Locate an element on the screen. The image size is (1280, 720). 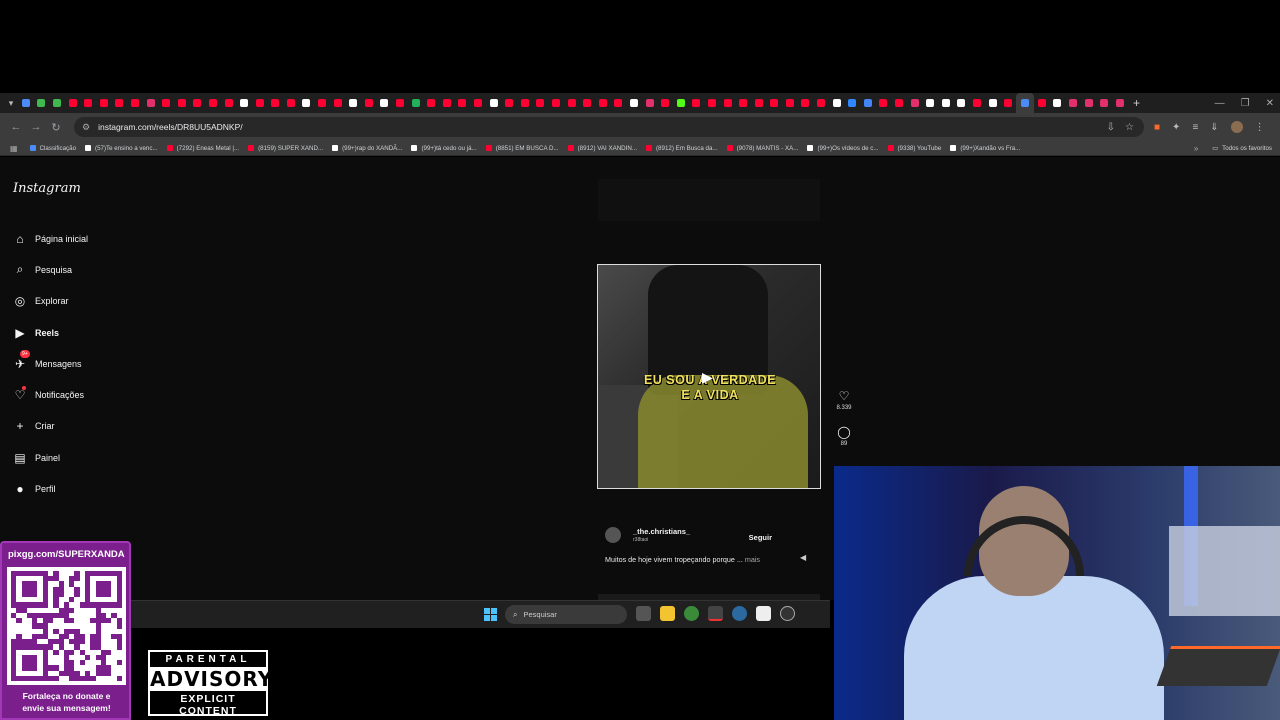
taskbar-search: ⌕ Pesquisar is located at coordinates (566, 614).